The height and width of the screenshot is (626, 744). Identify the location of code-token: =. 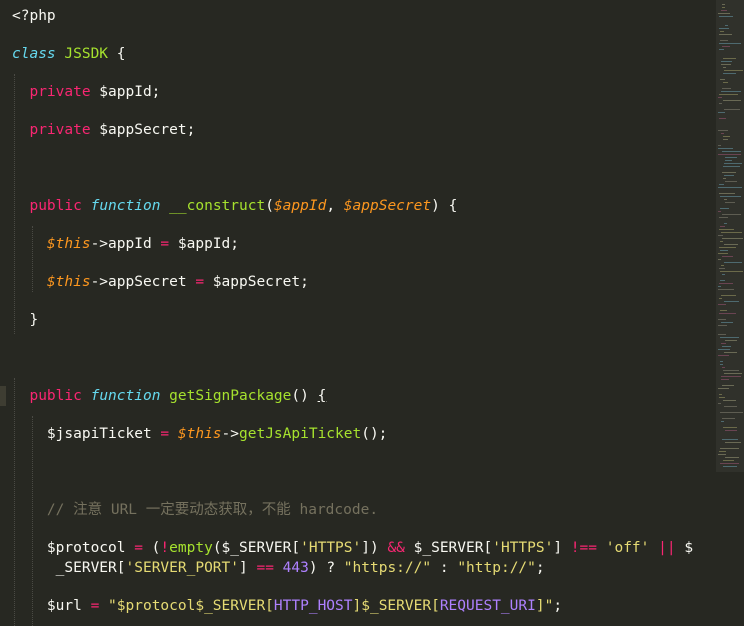
(200, 282).